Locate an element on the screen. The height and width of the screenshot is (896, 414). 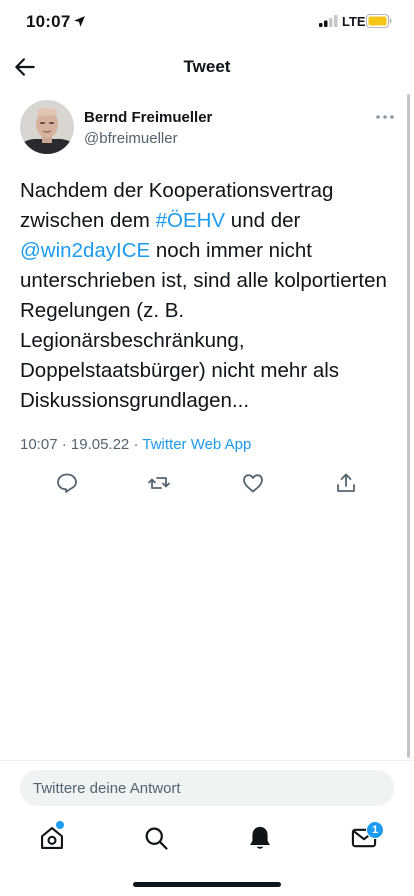
location-arrow-icon is located at coordinates (79, 21).